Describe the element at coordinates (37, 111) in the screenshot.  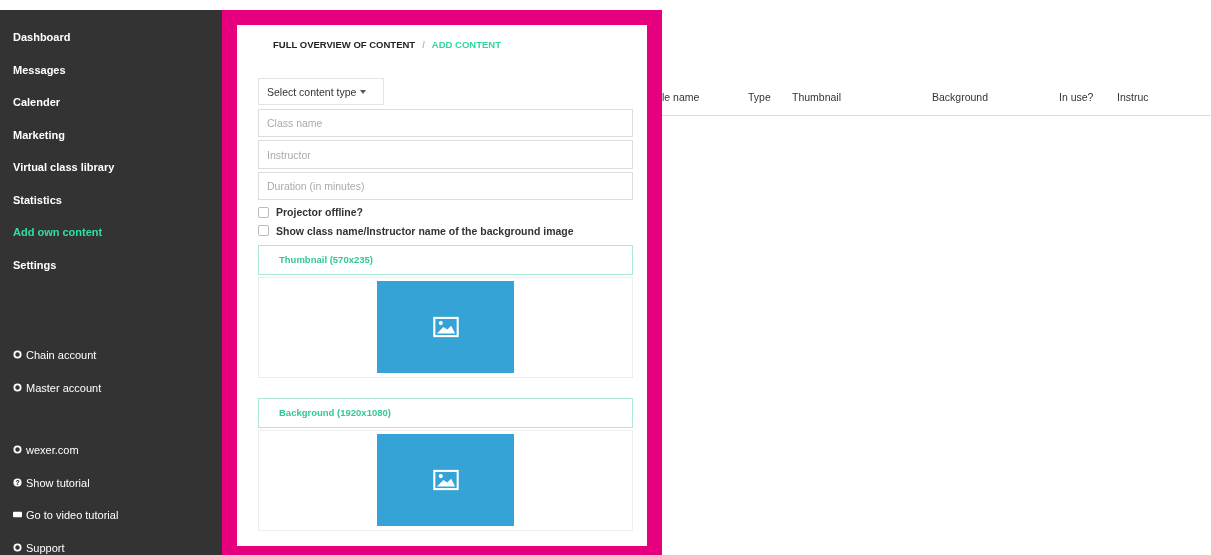
I see `nav-item: Calender` at that location.